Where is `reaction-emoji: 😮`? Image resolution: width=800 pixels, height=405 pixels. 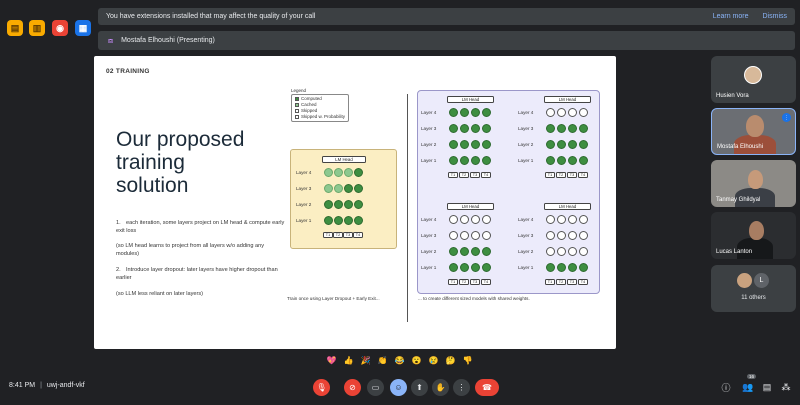
reaction-emoji: 😮 is located at coordinates (416, 360).